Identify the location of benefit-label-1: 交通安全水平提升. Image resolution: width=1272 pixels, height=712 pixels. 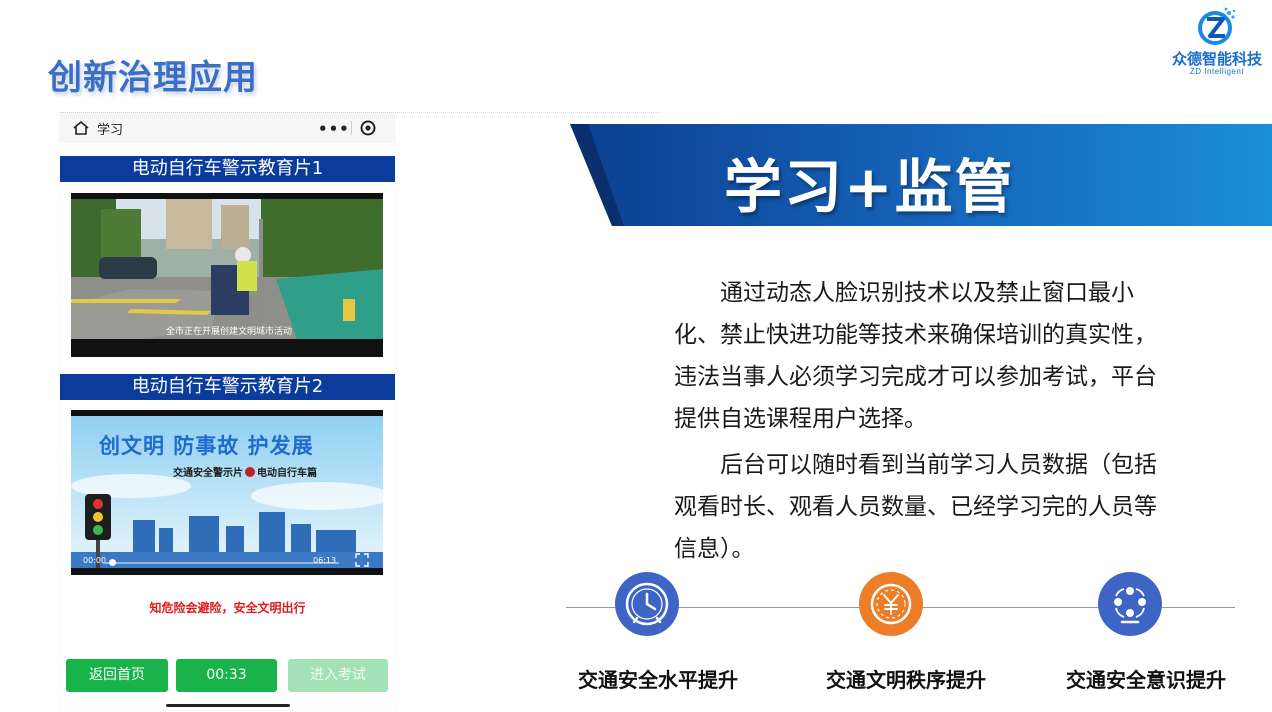
(658, 680).